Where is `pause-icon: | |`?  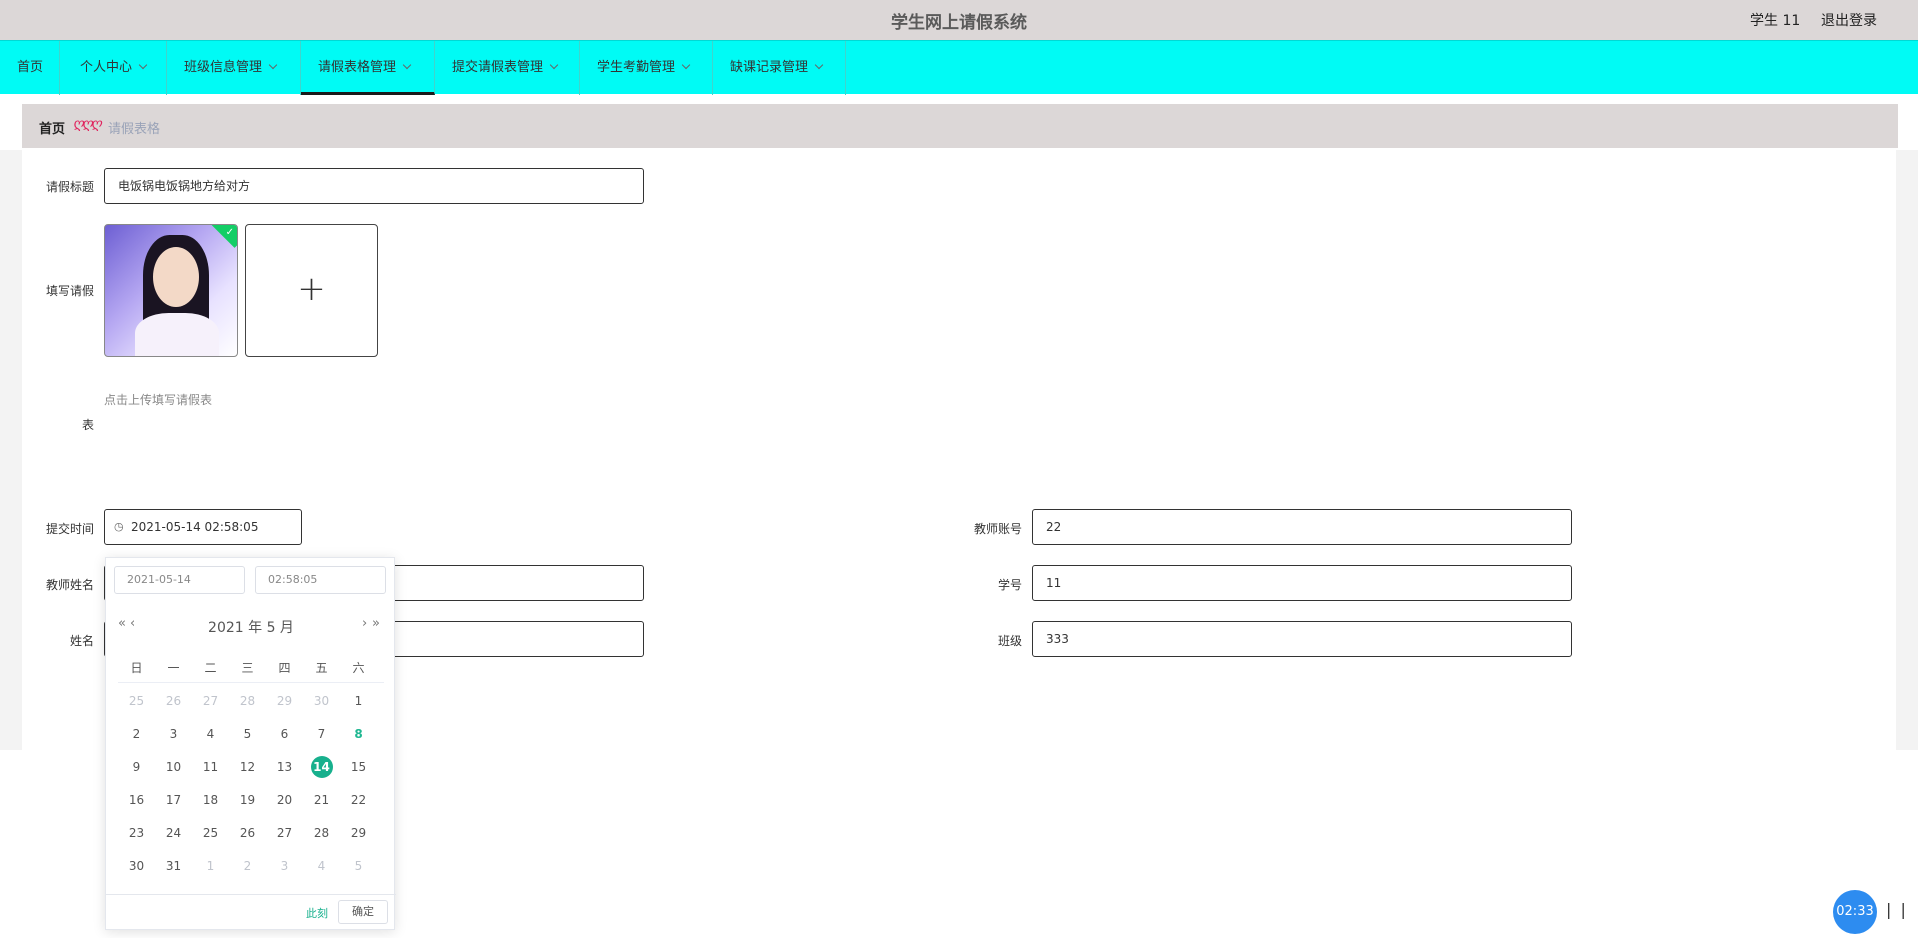
pause-icon: | | is located at coordinates (1897, 909).